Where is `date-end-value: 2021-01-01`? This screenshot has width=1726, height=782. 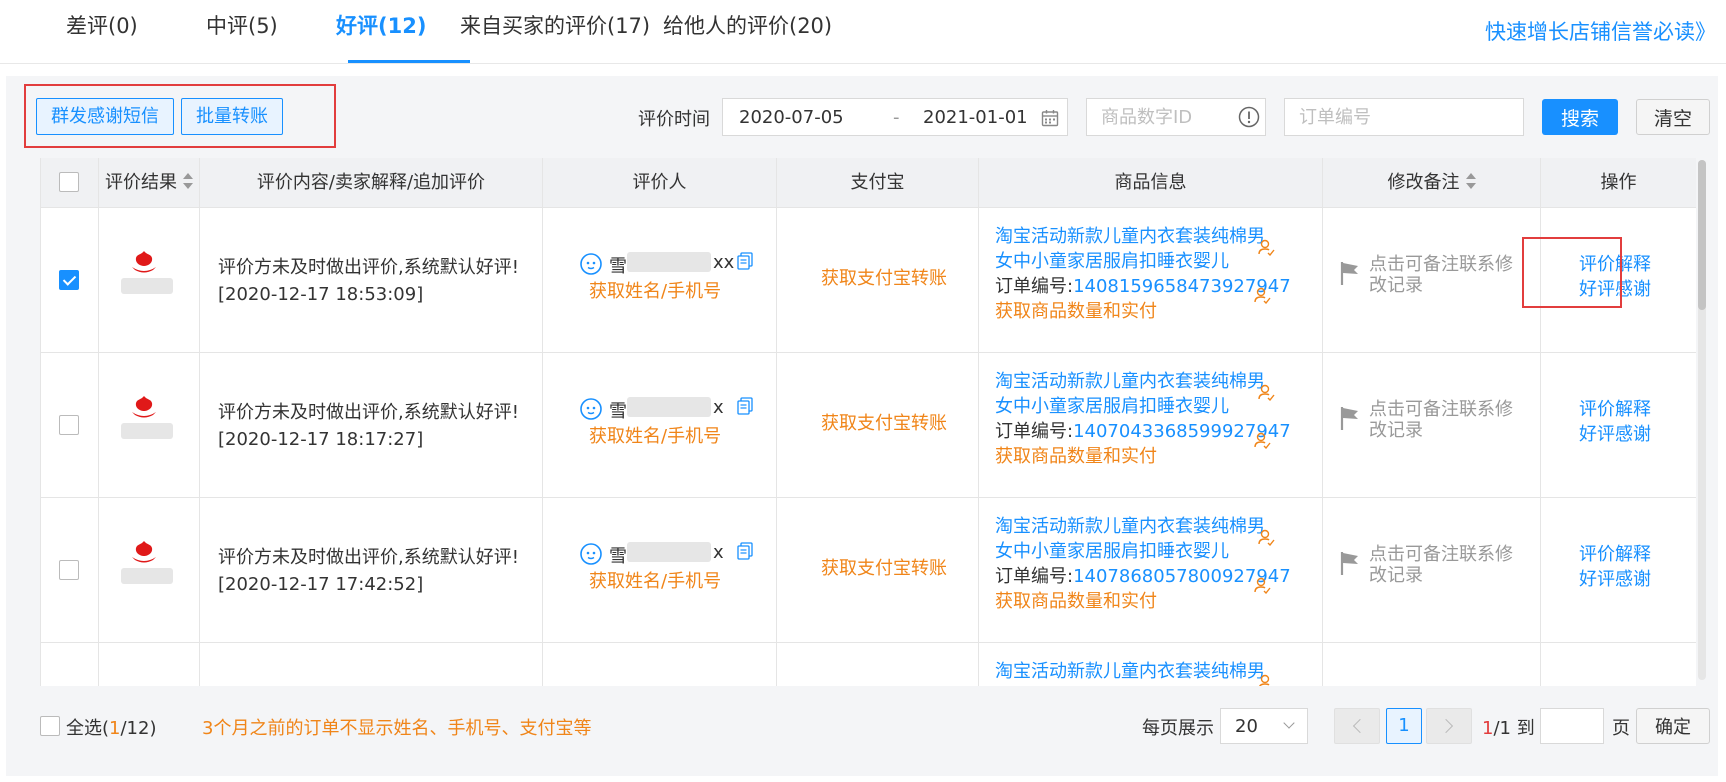 date-end-value: 2021-01-01 is located at coordinates (975, 117).